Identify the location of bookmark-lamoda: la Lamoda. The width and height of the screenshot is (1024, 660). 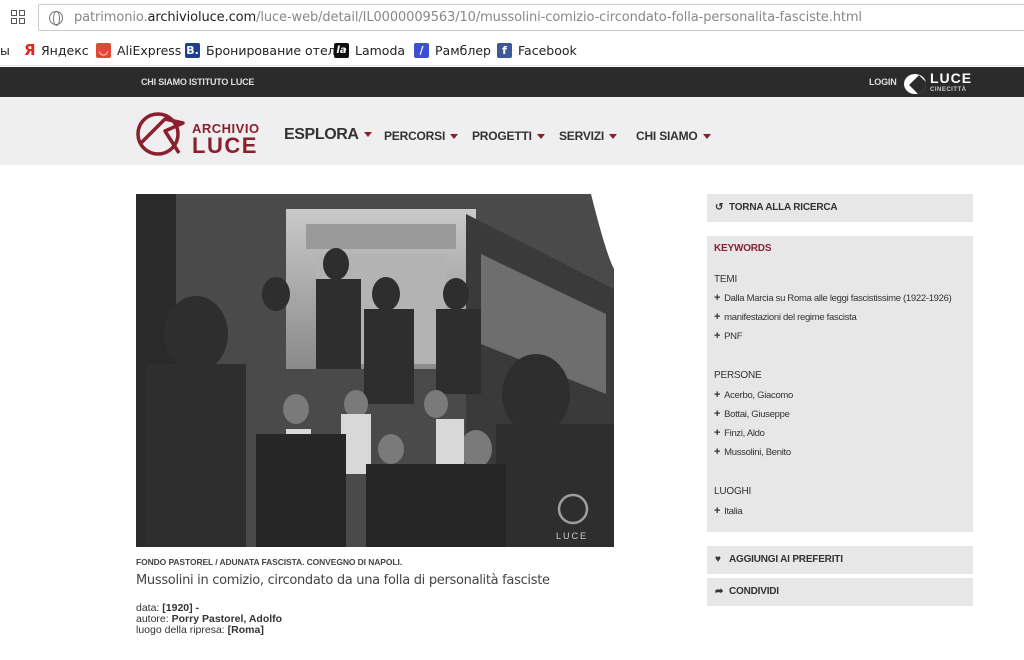
(369, 50).